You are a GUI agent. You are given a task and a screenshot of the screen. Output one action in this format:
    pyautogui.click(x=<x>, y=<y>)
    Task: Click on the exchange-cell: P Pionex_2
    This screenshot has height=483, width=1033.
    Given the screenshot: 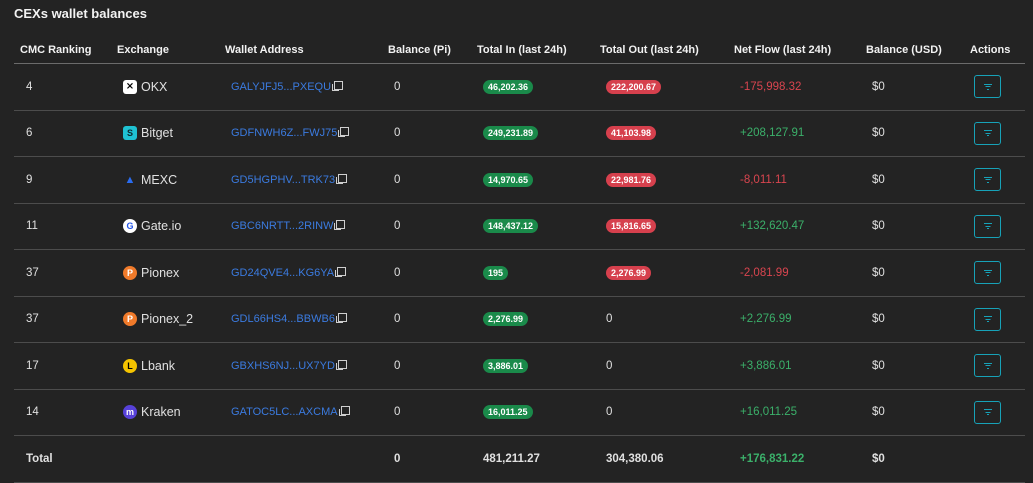 What is the action you would take?
    pyautogui.click(x=171, y=319)
    